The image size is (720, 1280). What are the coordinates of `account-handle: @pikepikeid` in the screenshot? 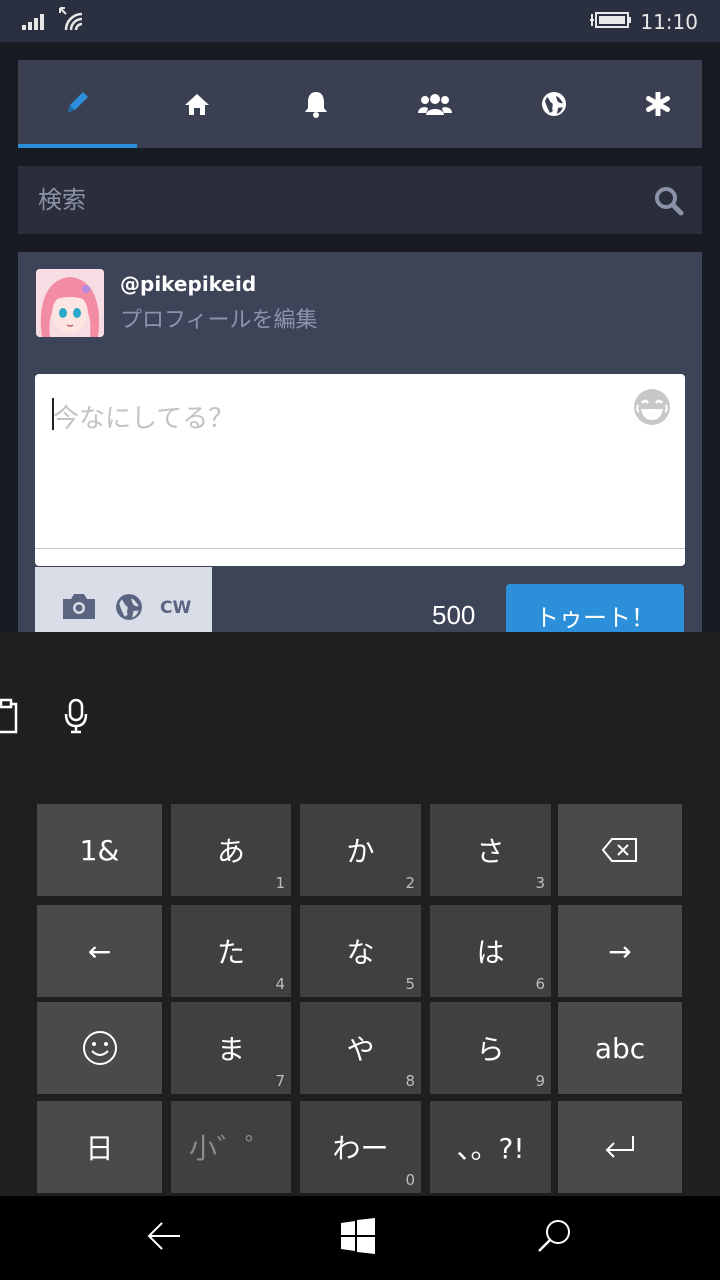 It's located at (188, 284).